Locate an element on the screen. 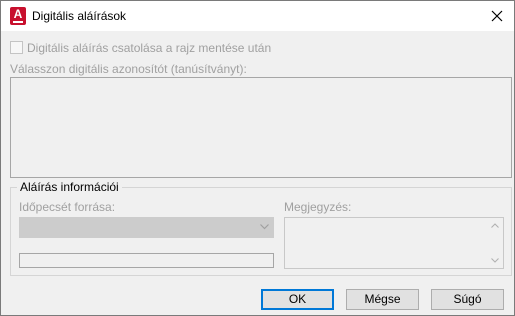 This screenshot has height=316, width=515. autocad-app-icon: A is located at coordinates (18, 16).